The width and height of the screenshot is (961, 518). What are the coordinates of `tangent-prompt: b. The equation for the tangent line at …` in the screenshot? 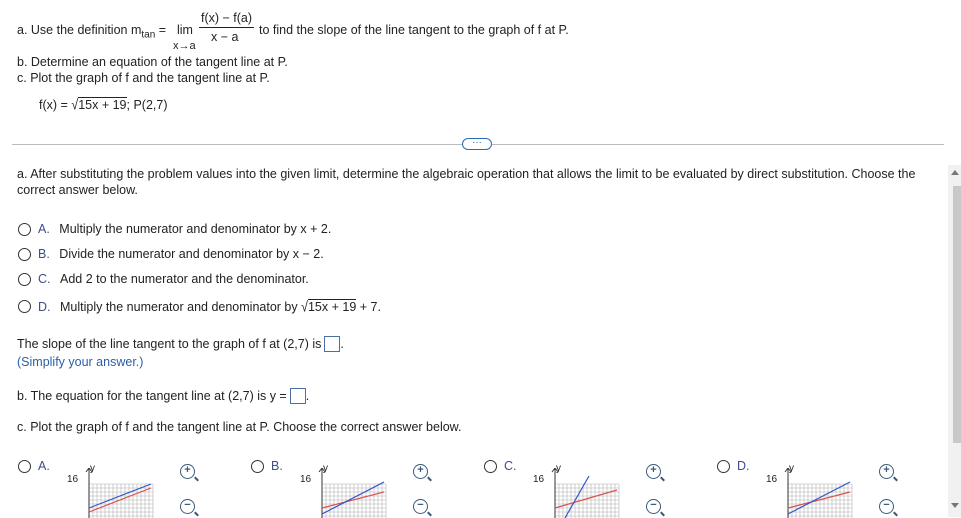 It's located at (152, 396).